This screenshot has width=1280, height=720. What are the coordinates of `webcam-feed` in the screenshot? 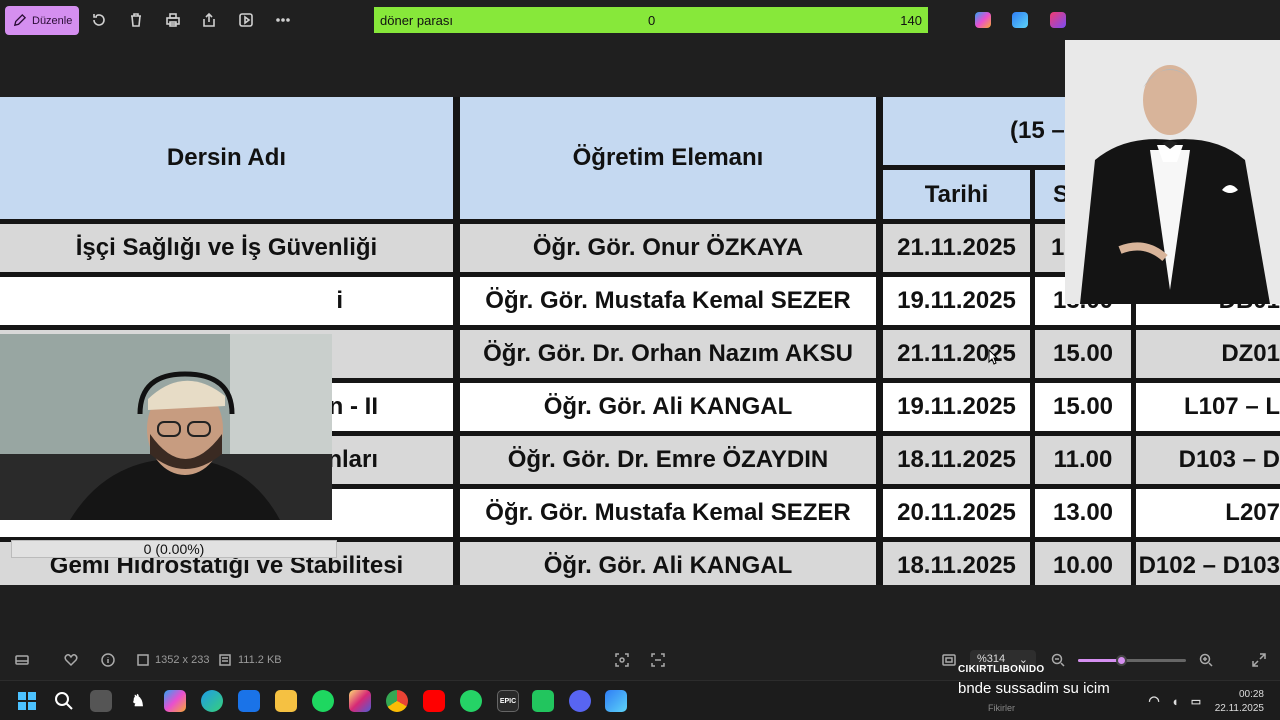 It's located at (166, 427).